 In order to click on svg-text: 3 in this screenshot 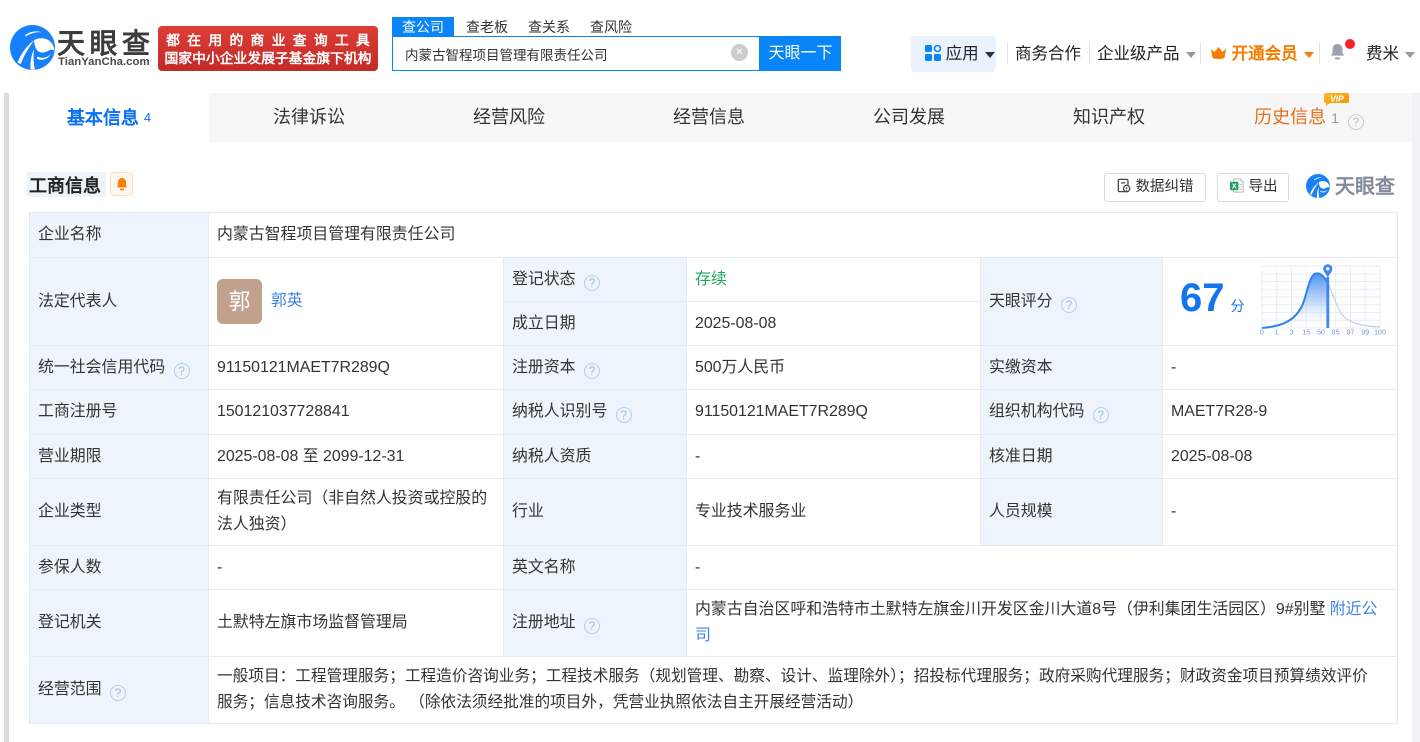, I will do `click(1292, 333)`.